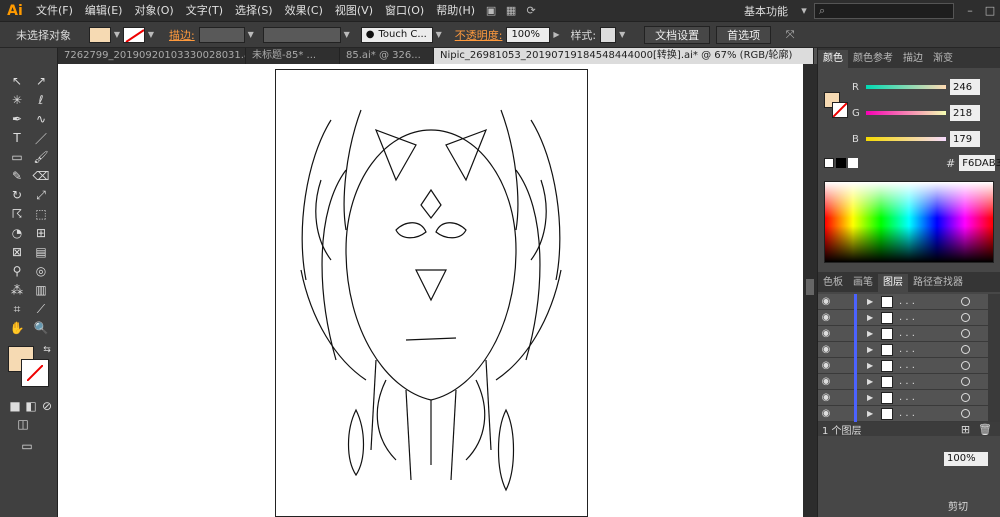 The height and width of the screenshot is (517, 1000). What do you see at coordinates (909, 222) in the screenshot?
I see `color-spectrum` at bounding box center [909, 222].